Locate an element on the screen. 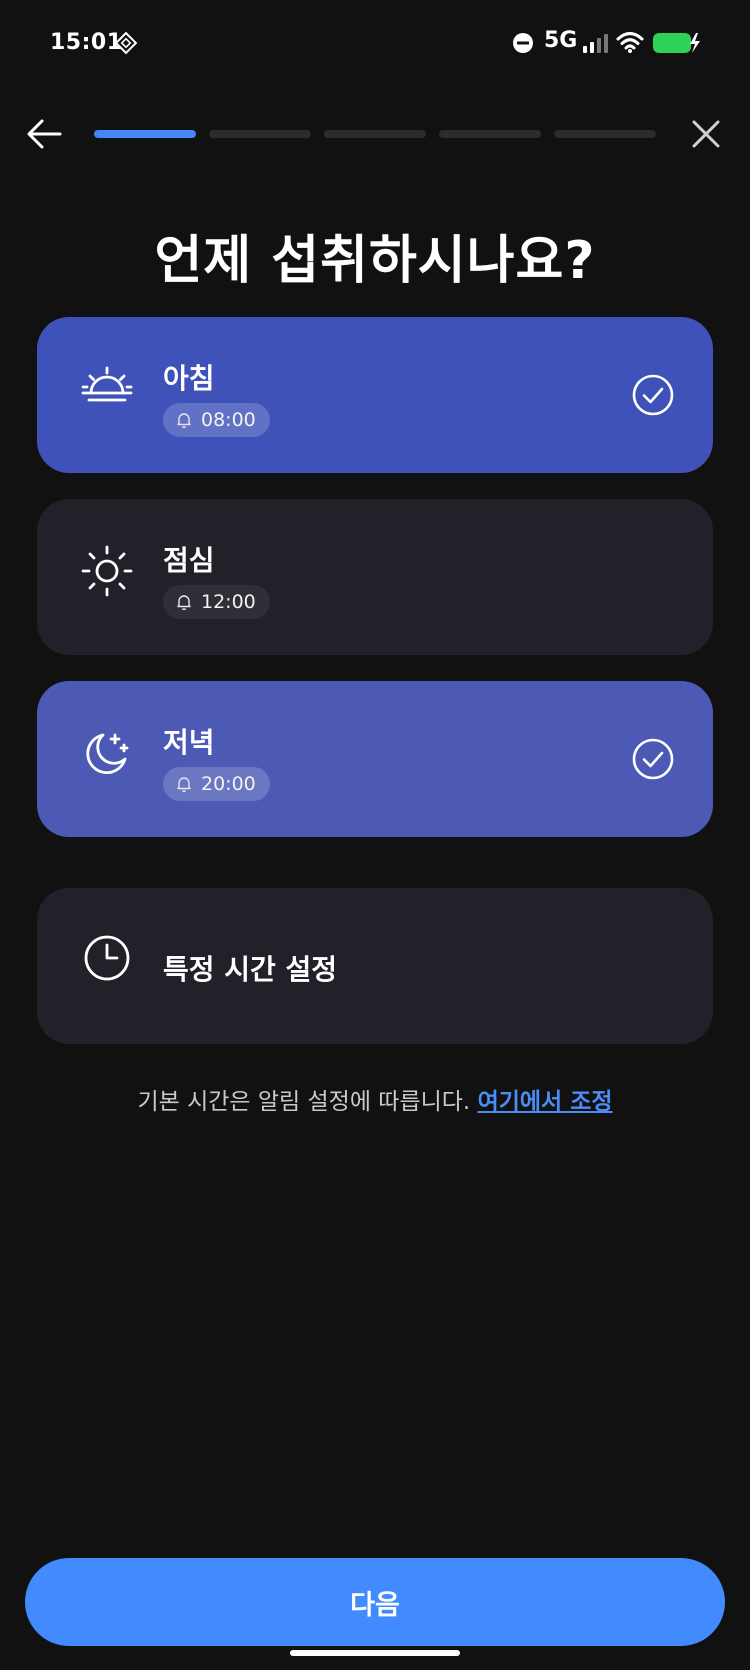  signal-icon is located at coordinates (595, 43).